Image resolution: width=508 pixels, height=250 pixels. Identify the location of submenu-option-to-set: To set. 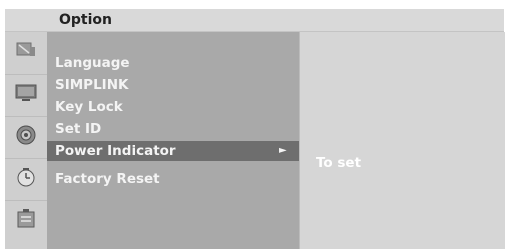
(338, 163).